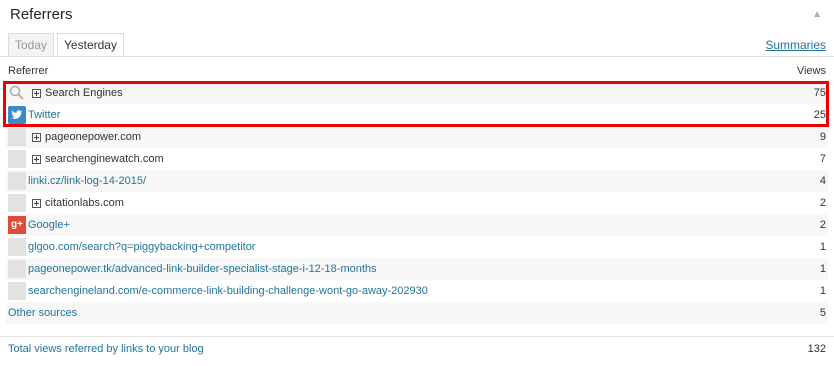 The width and height of the screenshot is (834, 366). I want to click on total-views: 132, so click(816, 349).